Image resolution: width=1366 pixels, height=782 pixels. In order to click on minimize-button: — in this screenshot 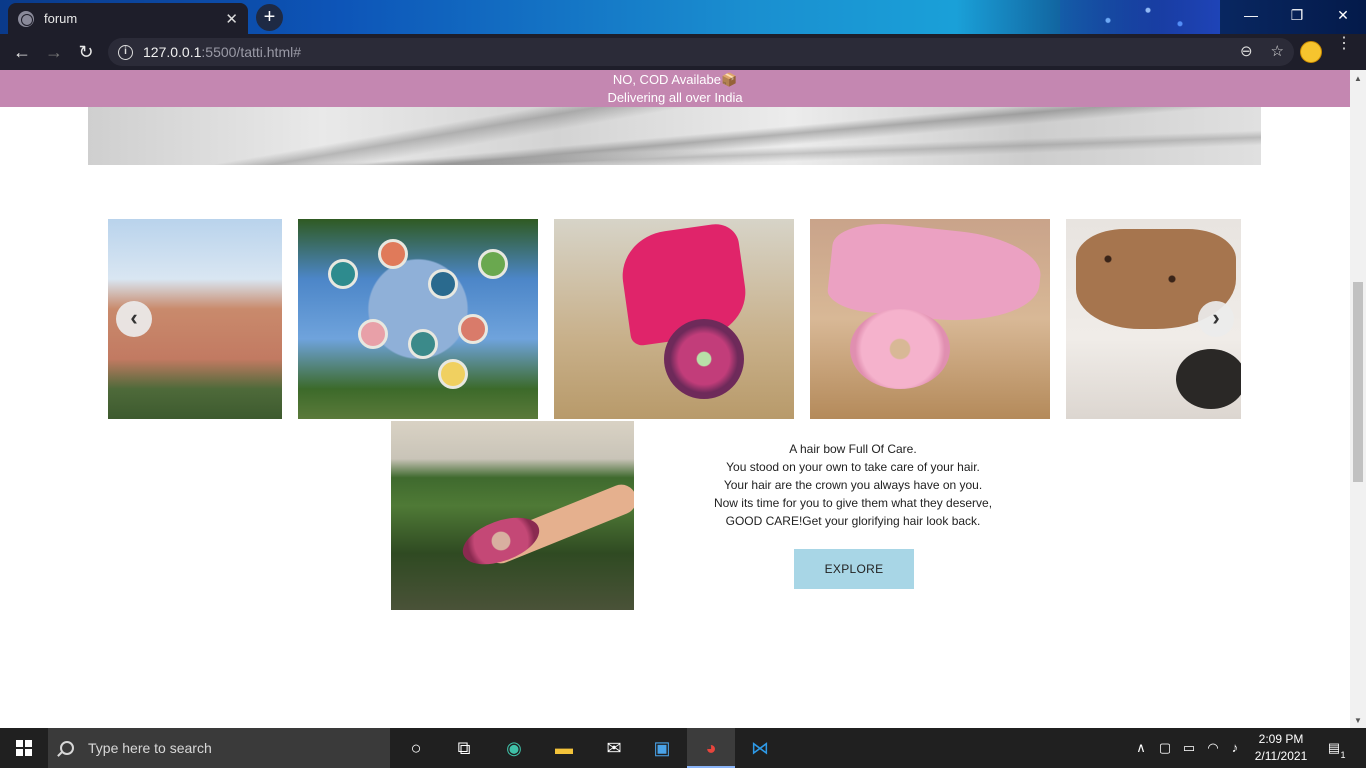, I will do `click(1251, 15)`.